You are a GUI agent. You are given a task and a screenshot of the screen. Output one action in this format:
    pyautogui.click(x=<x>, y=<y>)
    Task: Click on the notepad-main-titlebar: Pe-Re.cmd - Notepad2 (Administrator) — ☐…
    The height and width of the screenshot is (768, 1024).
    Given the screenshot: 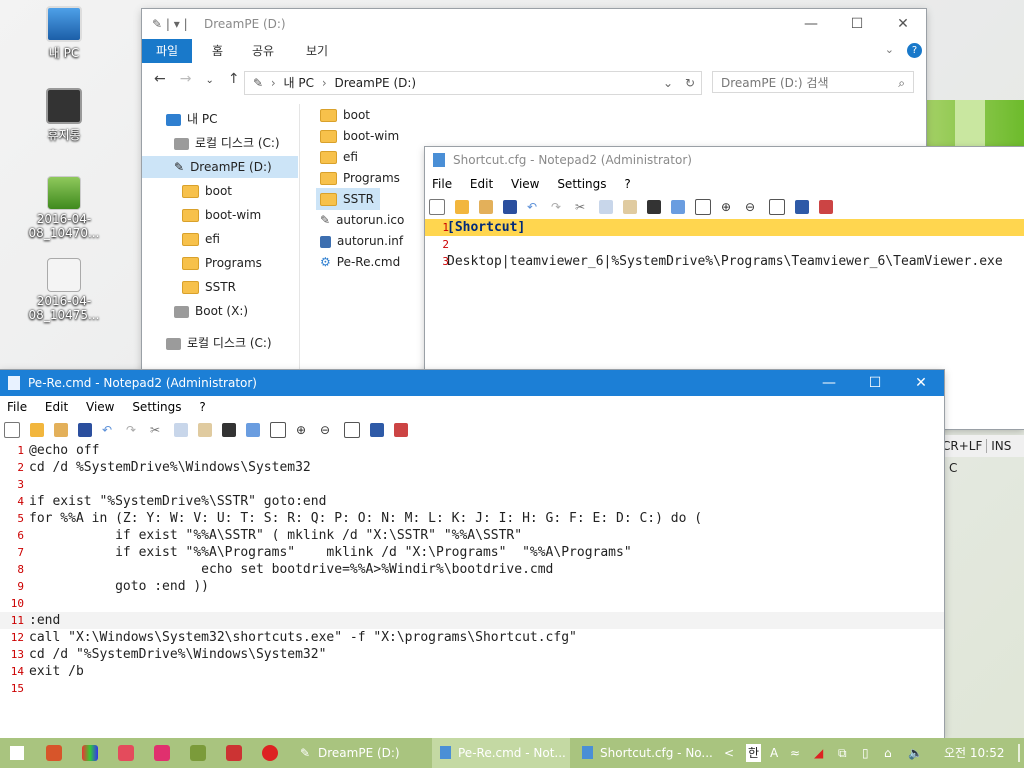 What is the action you would take?
    pyautogui.click(x=472, y=383)
    